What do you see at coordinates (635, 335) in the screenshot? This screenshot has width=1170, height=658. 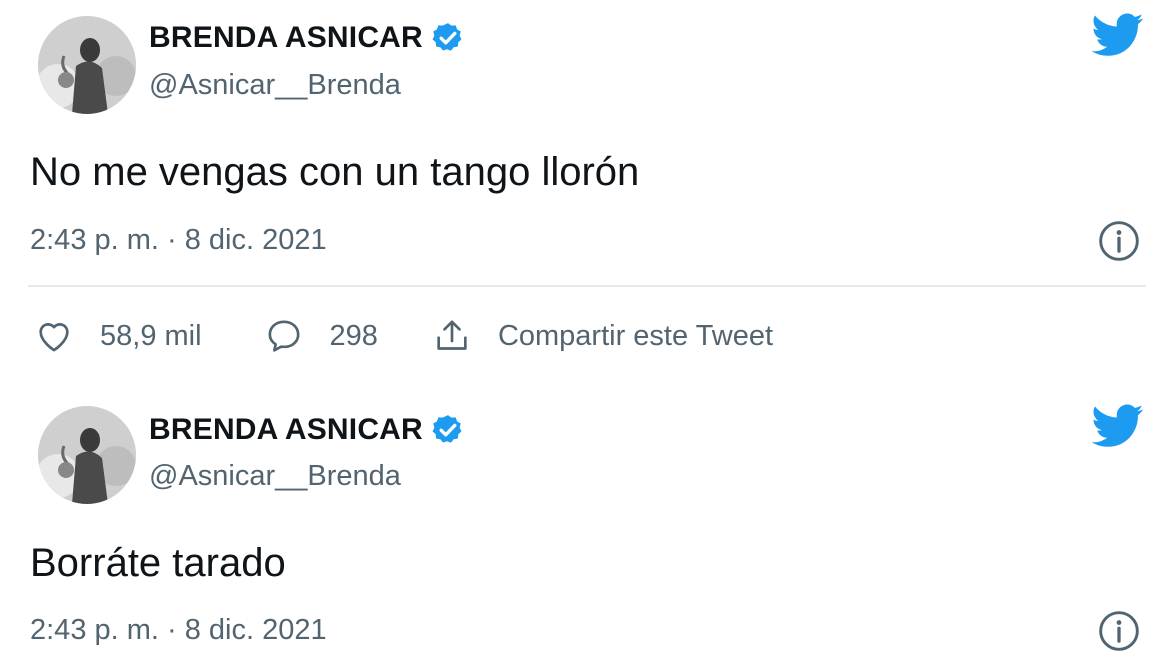 I see `share-label: Compartir este Tweet` at bounding box center [635, 335].